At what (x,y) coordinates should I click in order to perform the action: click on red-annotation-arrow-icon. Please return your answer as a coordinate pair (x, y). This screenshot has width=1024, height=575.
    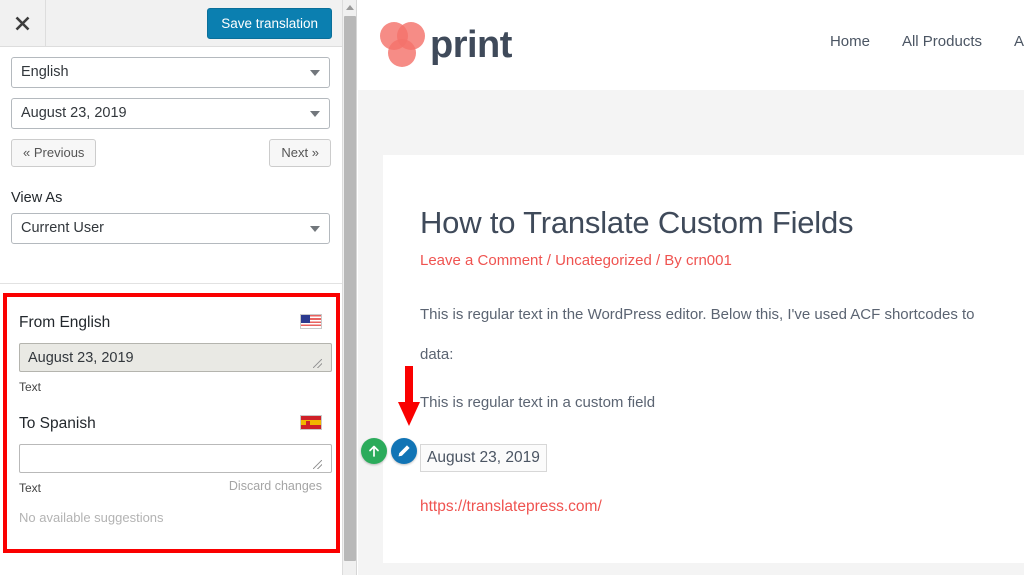
    Looking at the image, I should click on (409, 396).